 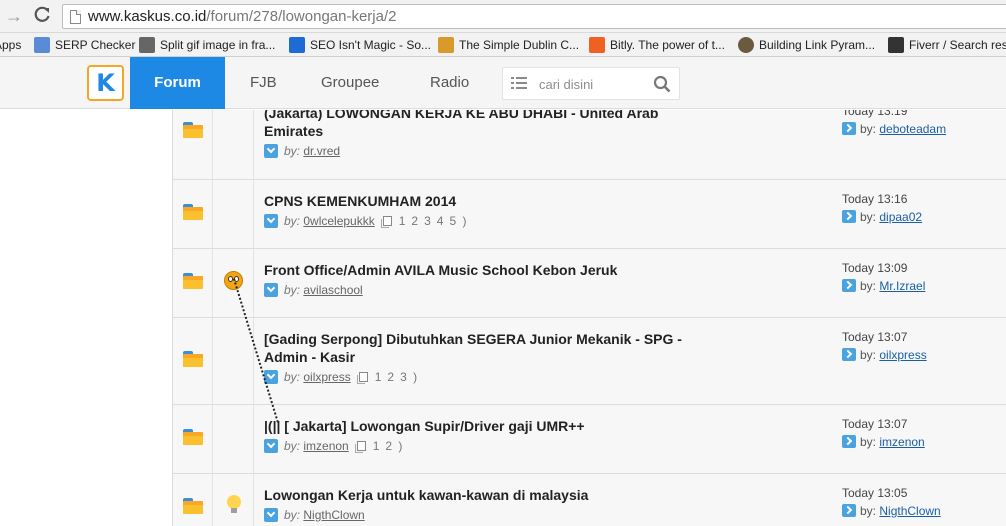 What do you see at coordinates (75, 17) in the screenshot?
I see `page-icon` at bounding box center [75, 17].